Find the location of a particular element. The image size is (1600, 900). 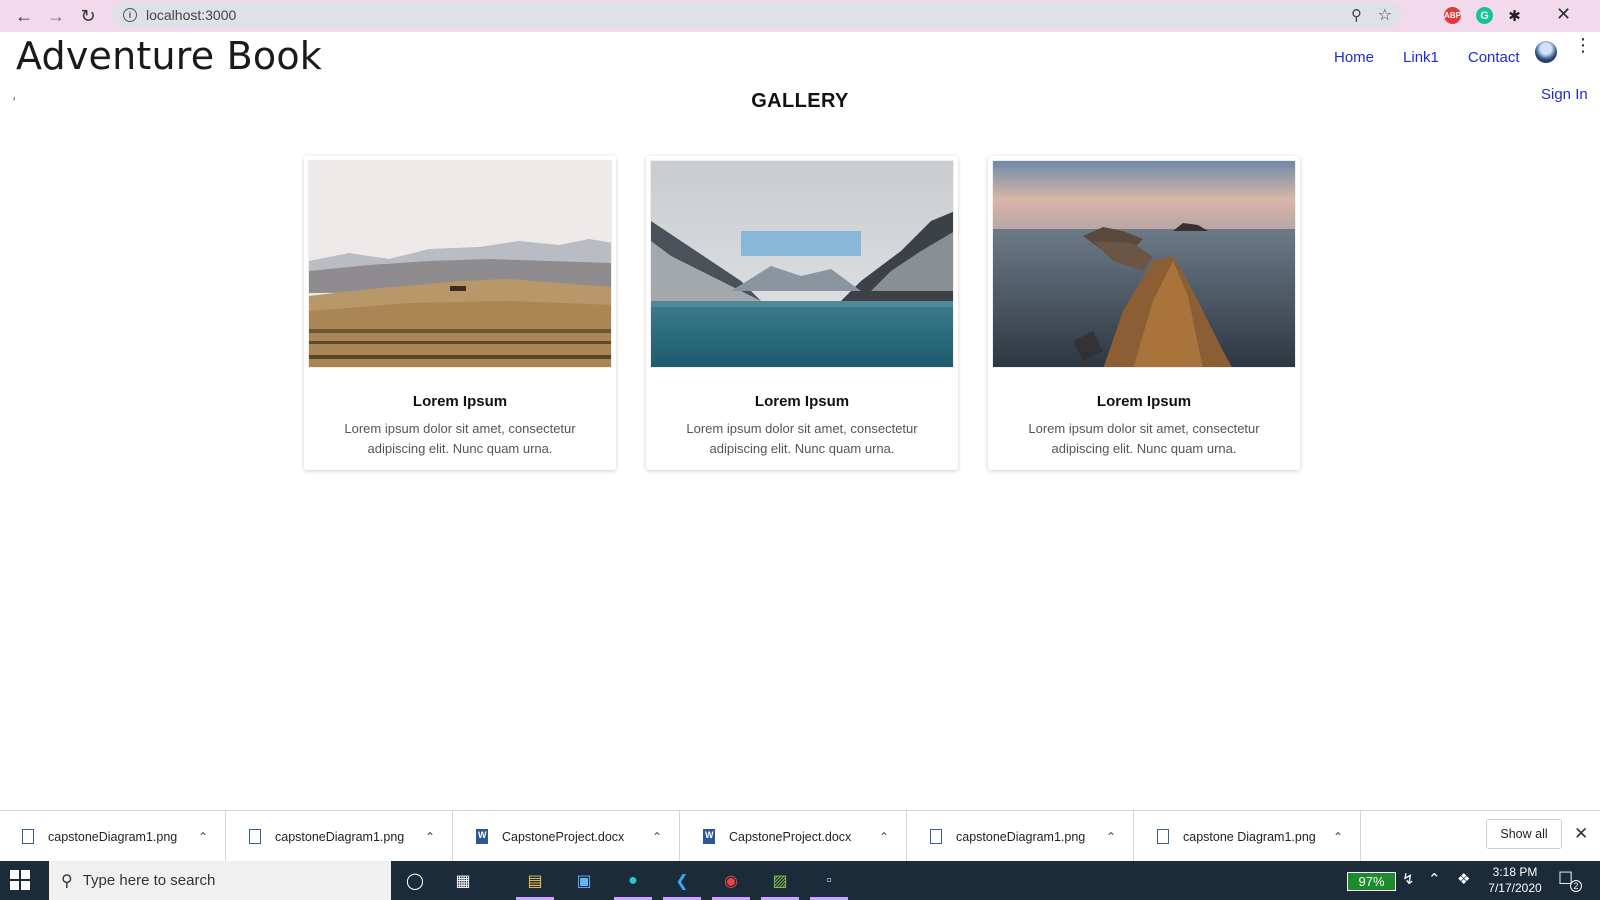

edge-browser-icon: ● is located at coordinates (633, 881).